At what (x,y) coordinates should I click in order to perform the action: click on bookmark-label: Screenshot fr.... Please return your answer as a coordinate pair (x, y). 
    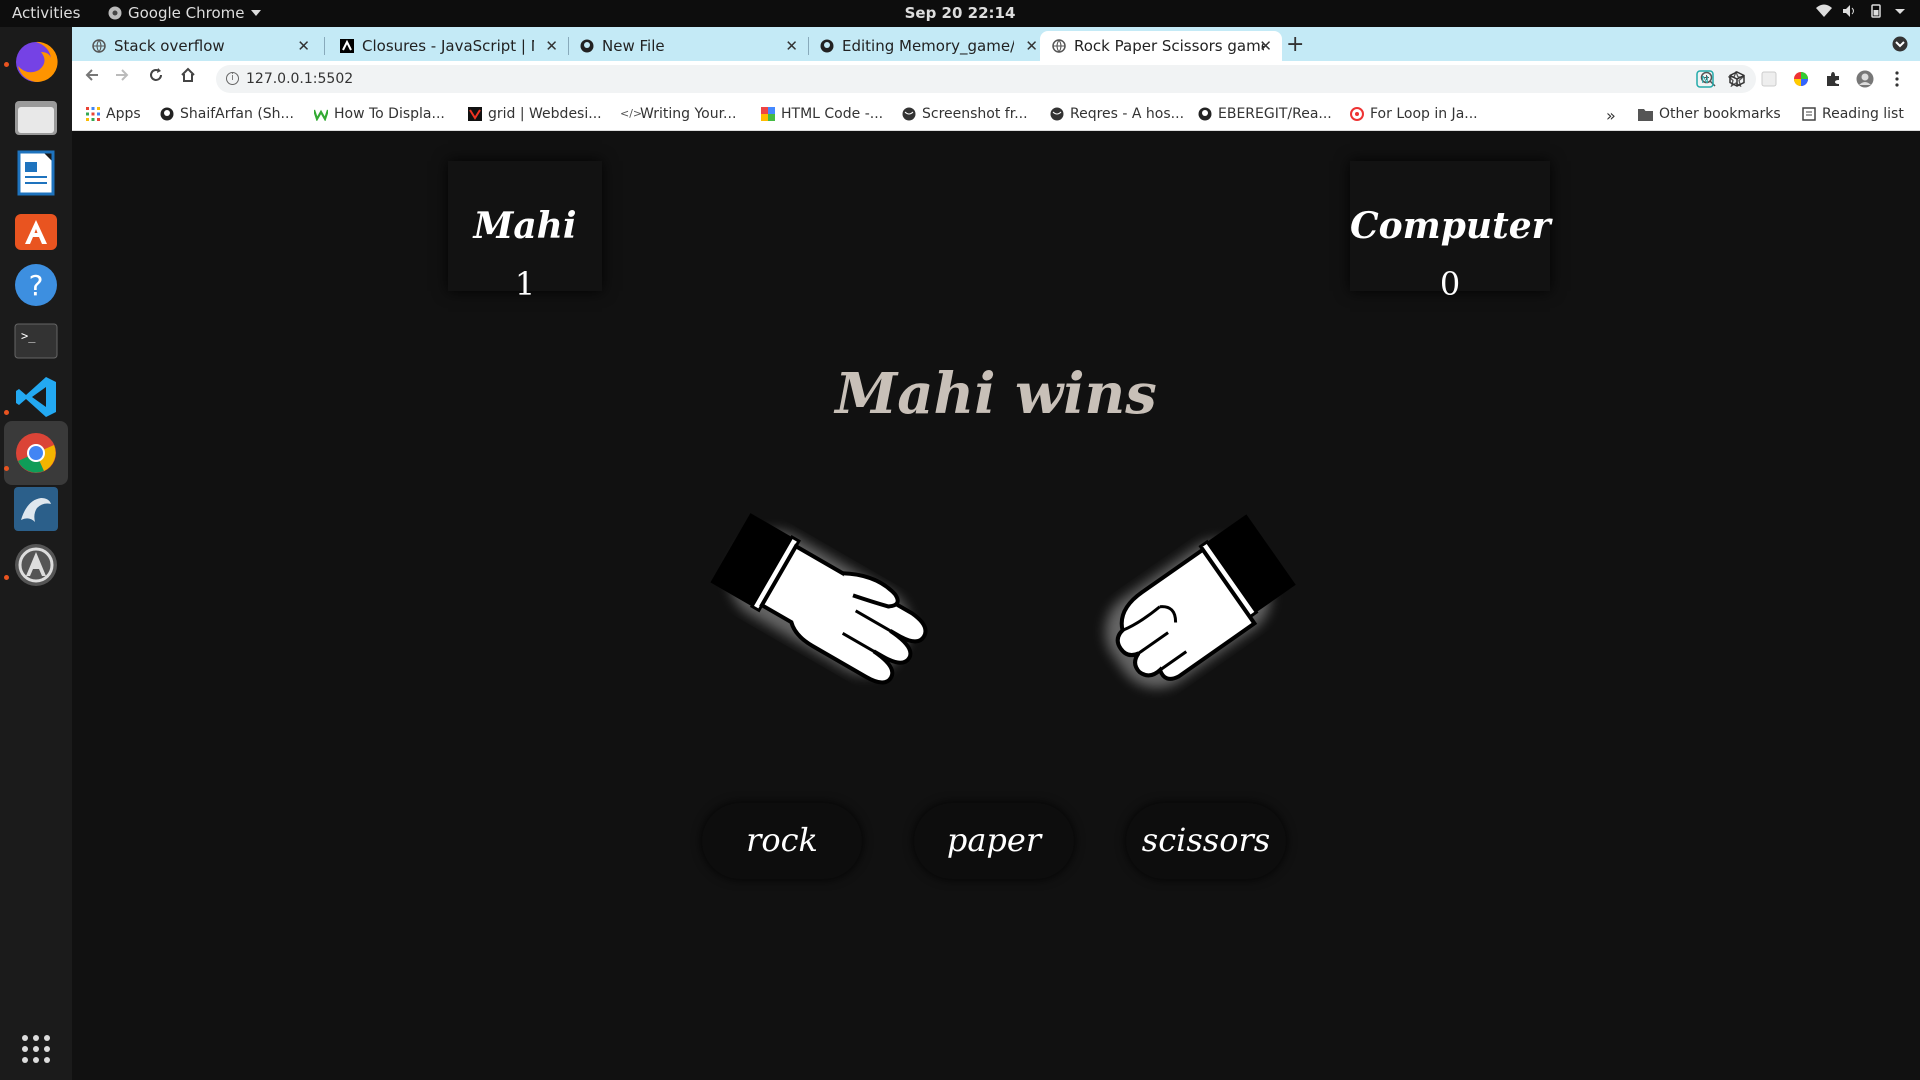
    Looking at the image, I should click on (975, 114).